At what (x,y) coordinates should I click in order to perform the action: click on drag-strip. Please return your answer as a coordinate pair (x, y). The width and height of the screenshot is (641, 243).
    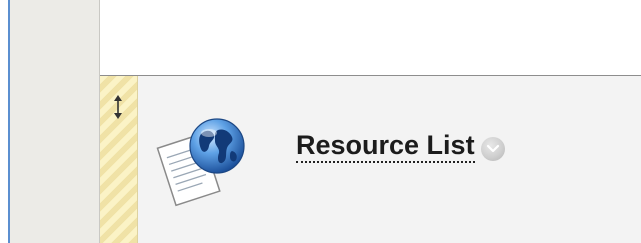
    Looking at the image, I should click on (119, 159).